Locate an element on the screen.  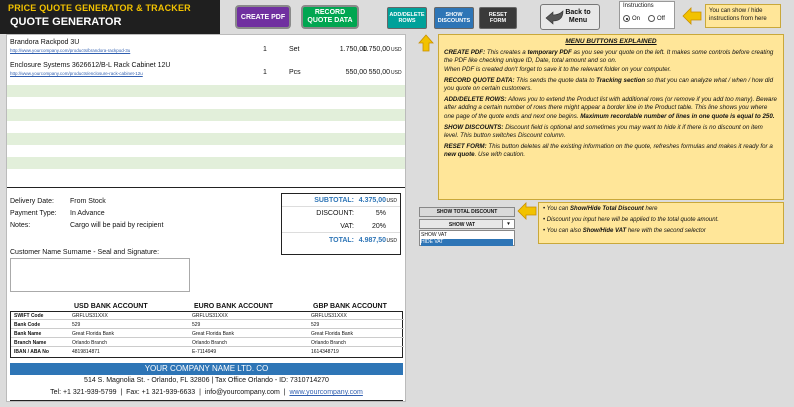
products-divider is located at coordinates (206, 187).